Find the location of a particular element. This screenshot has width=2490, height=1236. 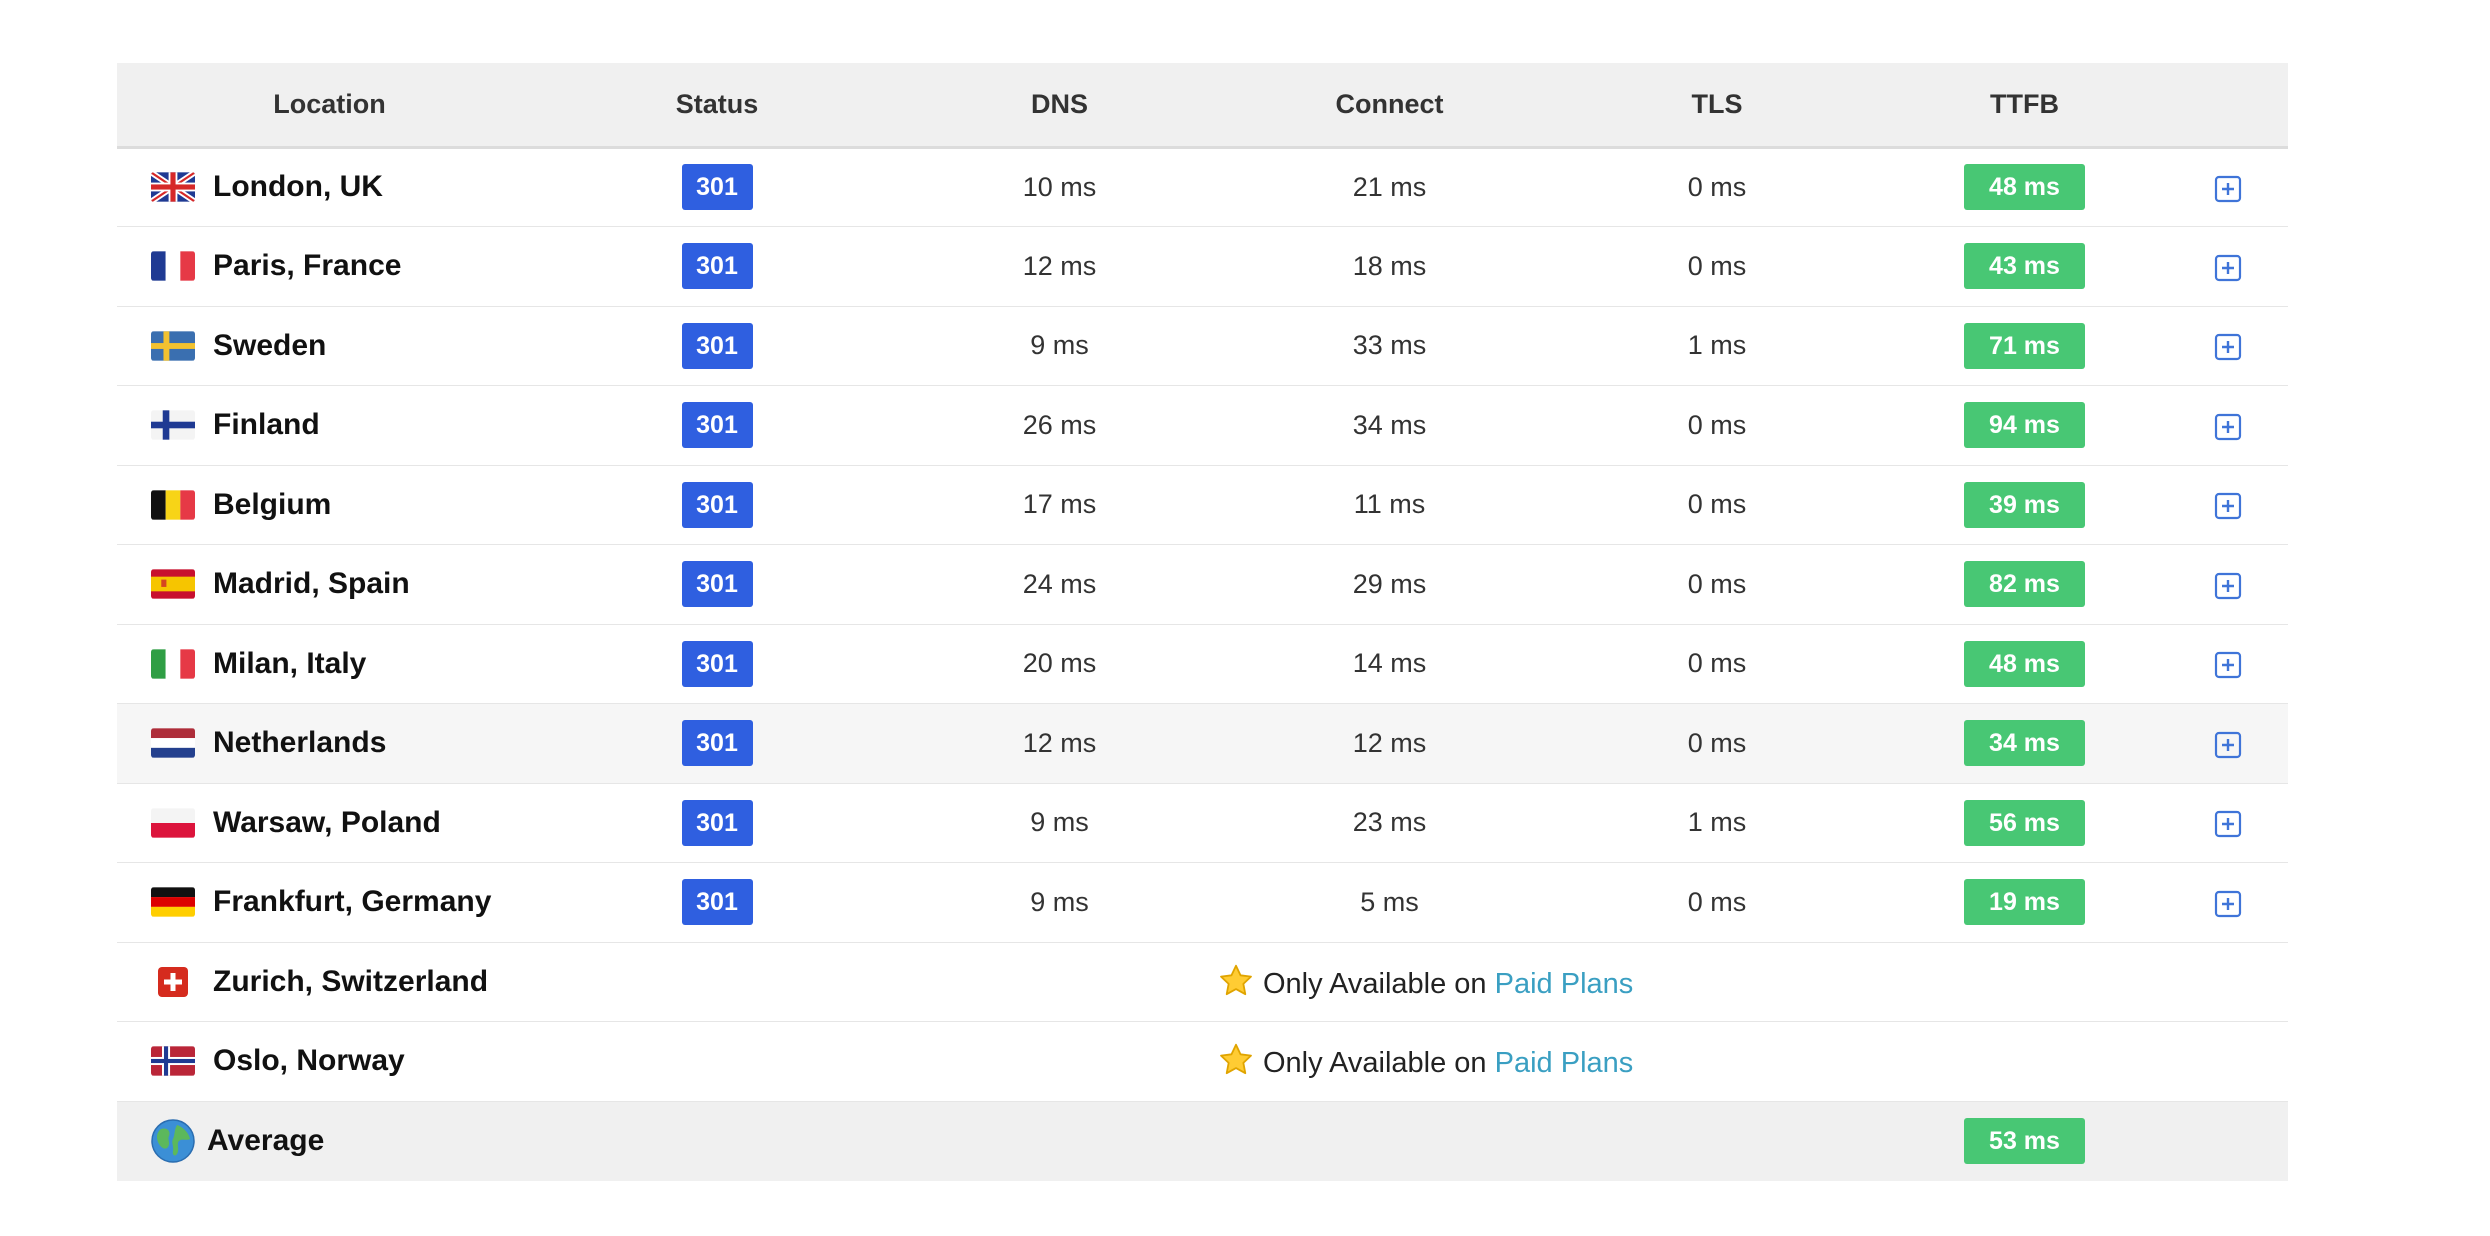

location-cell: Oslo, Norway is located at coordinates (329, 1062).